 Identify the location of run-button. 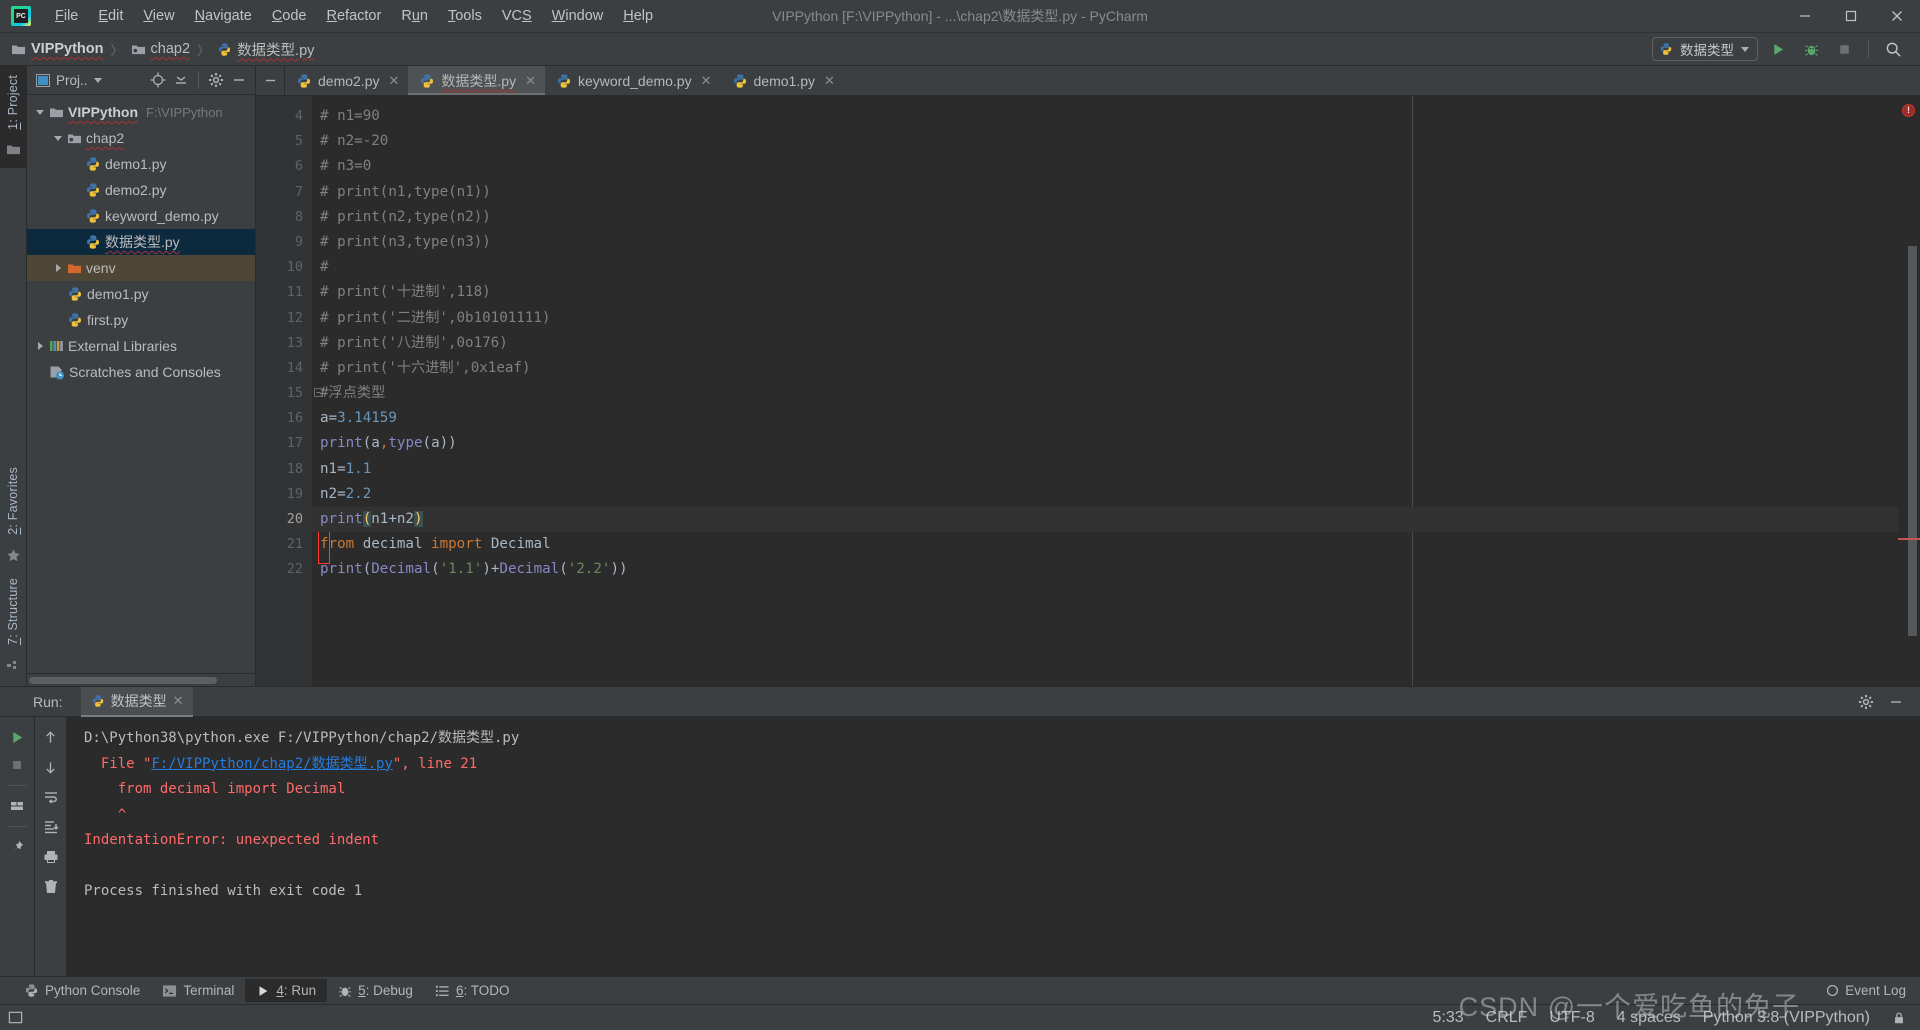
(1778, 49).